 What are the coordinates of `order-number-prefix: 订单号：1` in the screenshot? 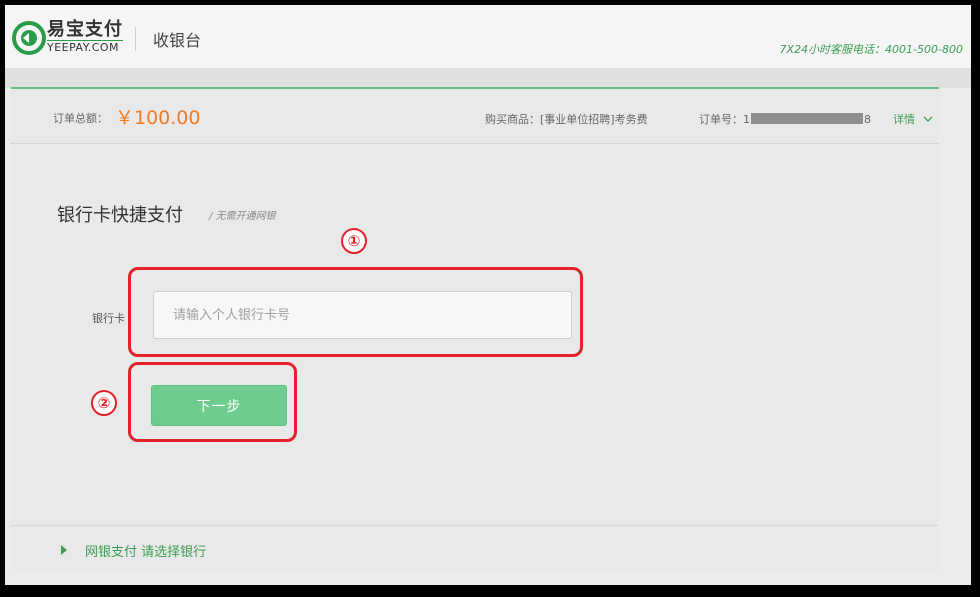 It's located at (724, 119).